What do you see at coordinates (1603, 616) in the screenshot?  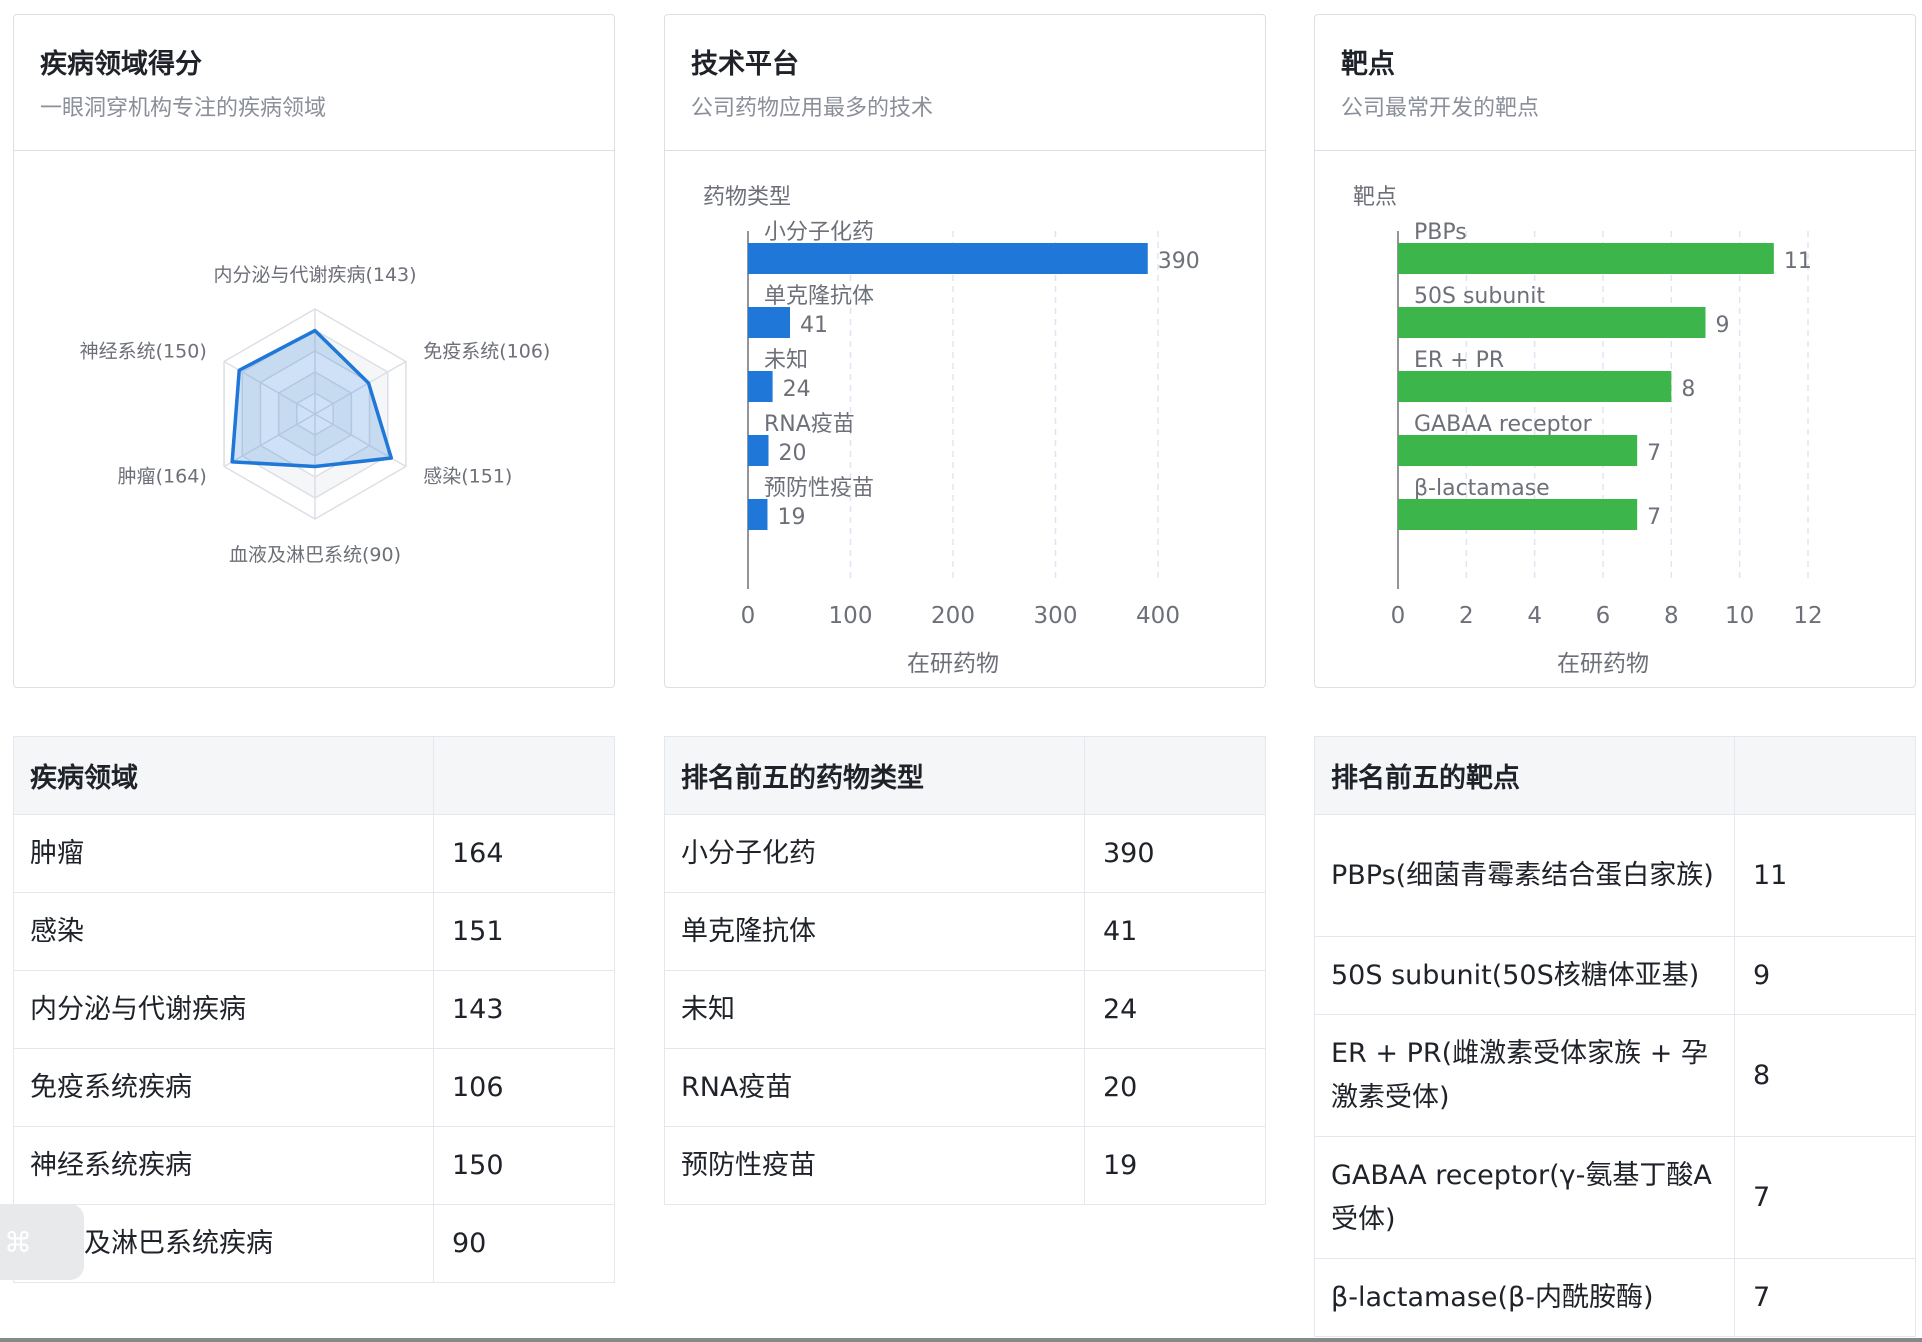 I see `x-tick-label: 6` at bounding box center [1603, 616].